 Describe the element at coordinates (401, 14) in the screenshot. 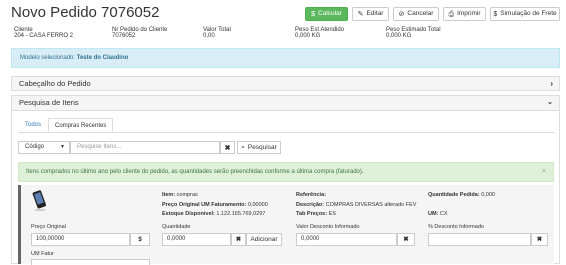

I see `ban-icon: ⊘` at that location.